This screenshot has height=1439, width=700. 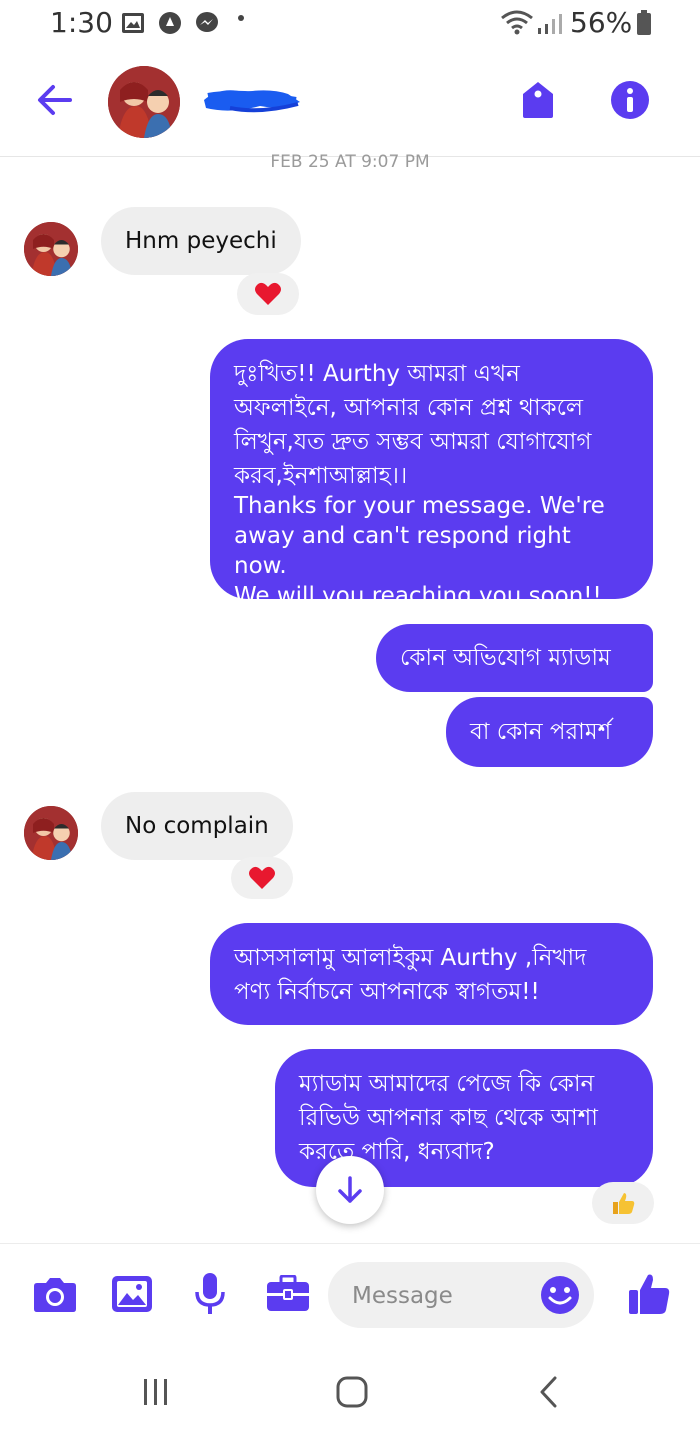 What do you see at coordinates (550, 24) in the screenshot?
I see `signal-icon` at bounding box center [550, 24].